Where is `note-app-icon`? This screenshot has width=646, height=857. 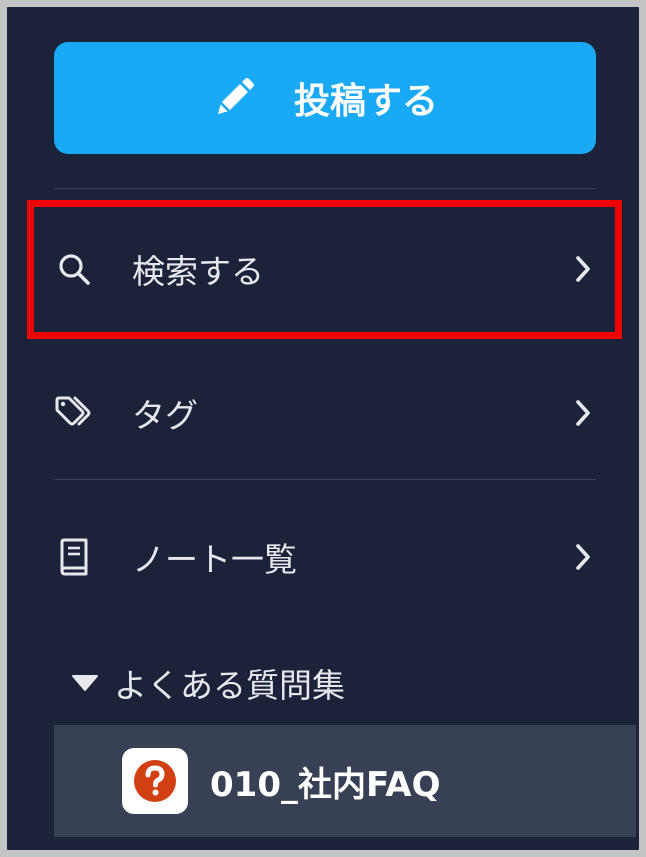 note-app-icon is located at coordinates (155, 781).